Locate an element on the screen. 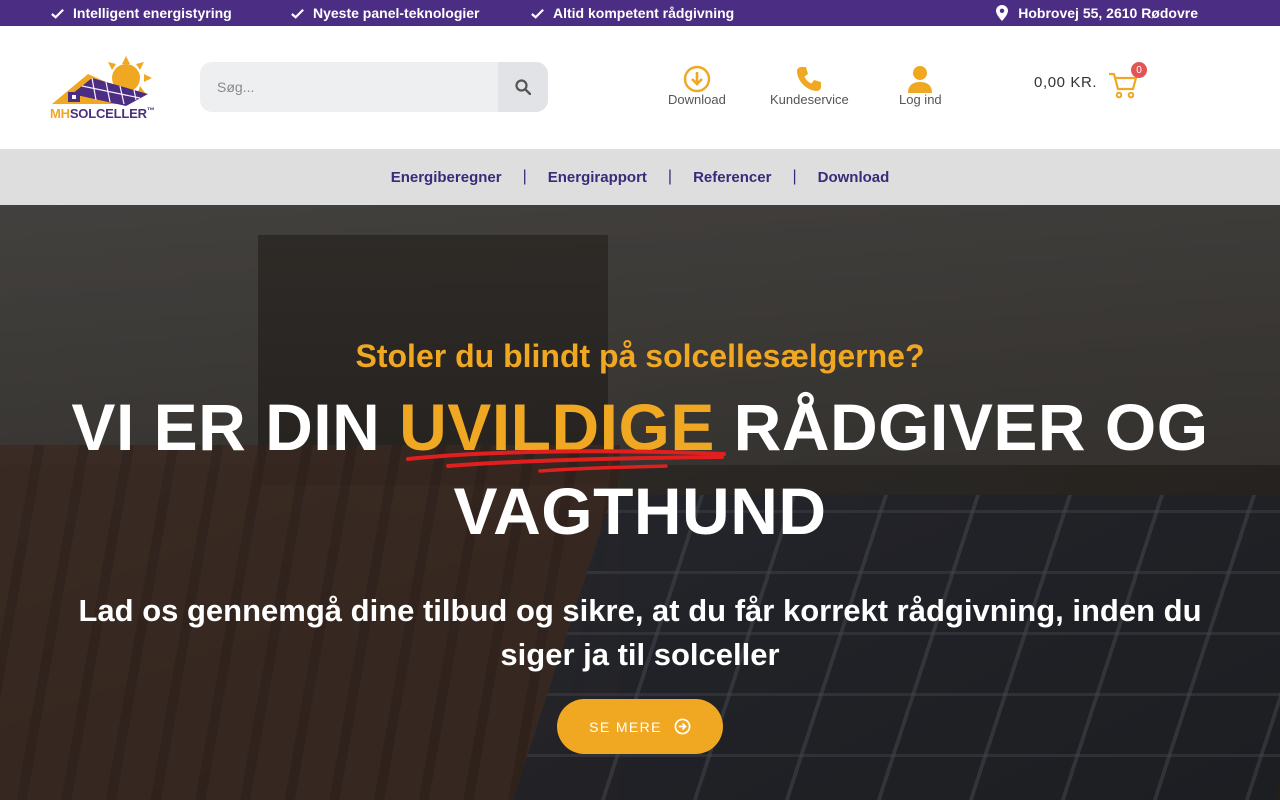 The image size is (1280, 800). customer-service-link: Kundeservice is located at coordinates (809, 85).